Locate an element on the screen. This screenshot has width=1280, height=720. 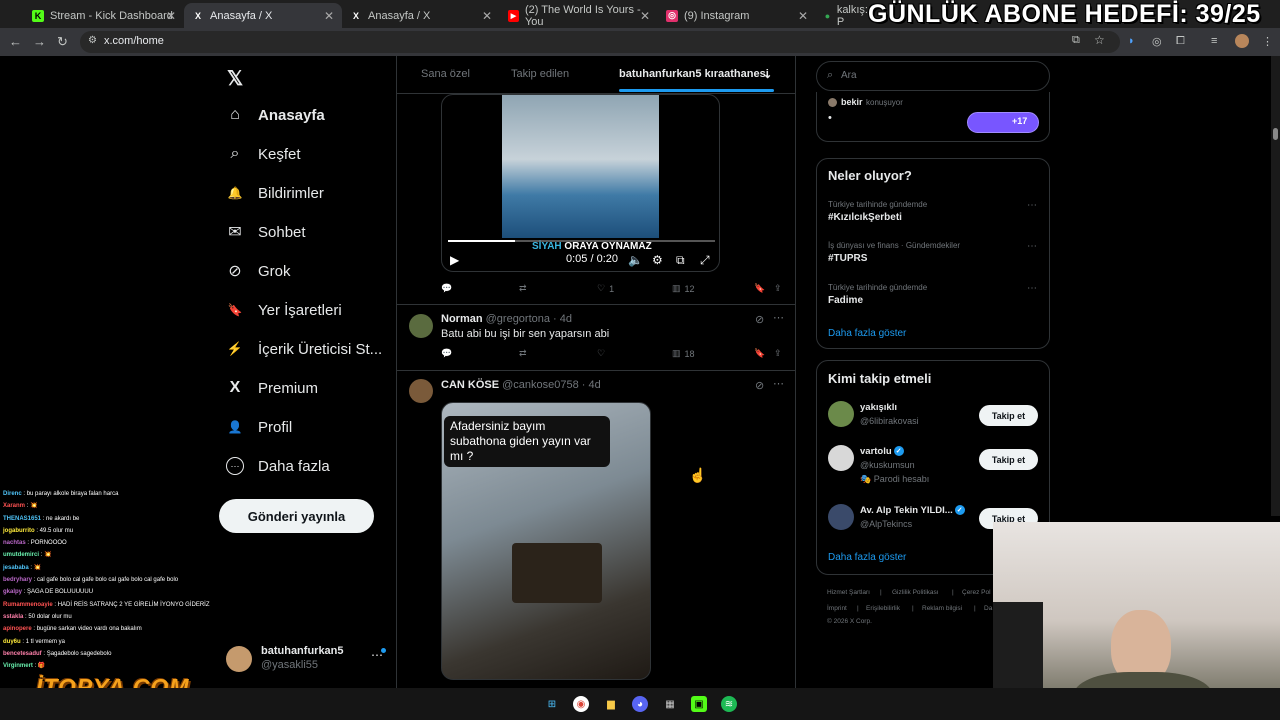
scroll-thumb is located at coordinates (1275, 134).